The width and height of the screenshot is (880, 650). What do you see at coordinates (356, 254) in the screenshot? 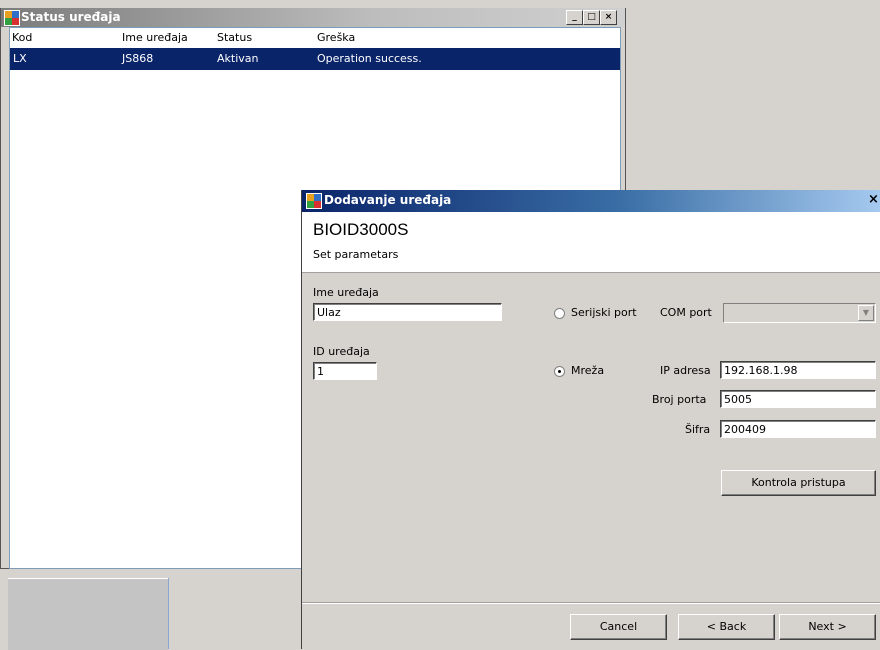
I see `dialog-subheading: Set parametars` at bounding box center [356, 254].